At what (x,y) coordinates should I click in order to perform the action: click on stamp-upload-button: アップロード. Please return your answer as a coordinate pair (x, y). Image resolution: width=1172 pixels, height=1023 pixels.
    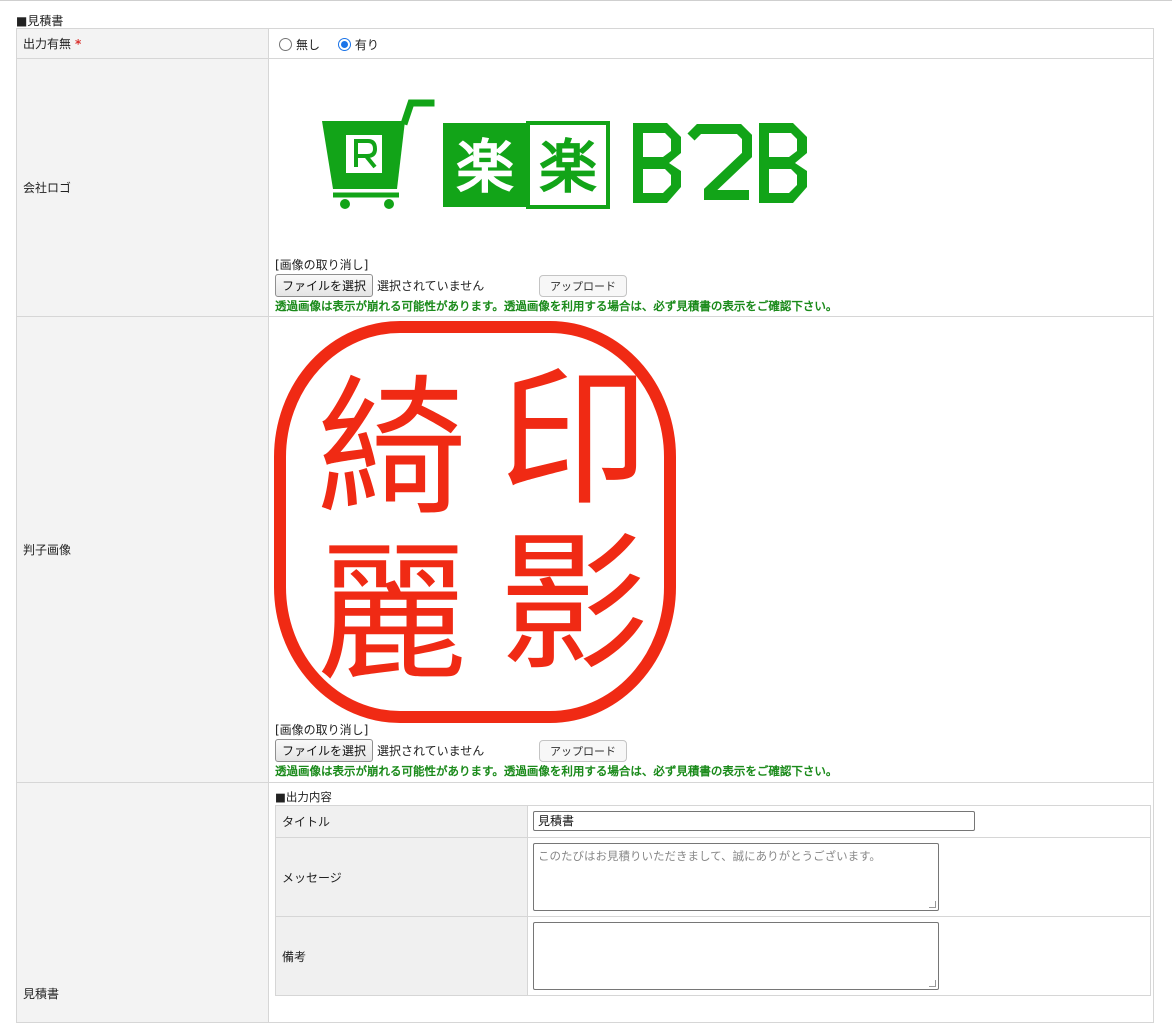
    Looking at the image, I should click on (583, 750).